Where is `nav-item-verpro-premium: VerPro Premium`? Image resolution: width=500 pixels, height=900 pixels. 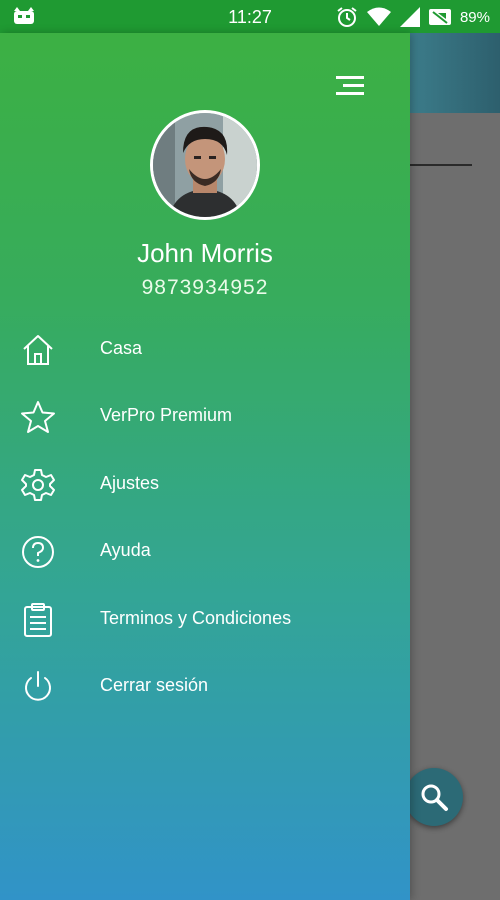
nav-item-verpro-premium: VerPro Premium is located at coordinates (205, 417).